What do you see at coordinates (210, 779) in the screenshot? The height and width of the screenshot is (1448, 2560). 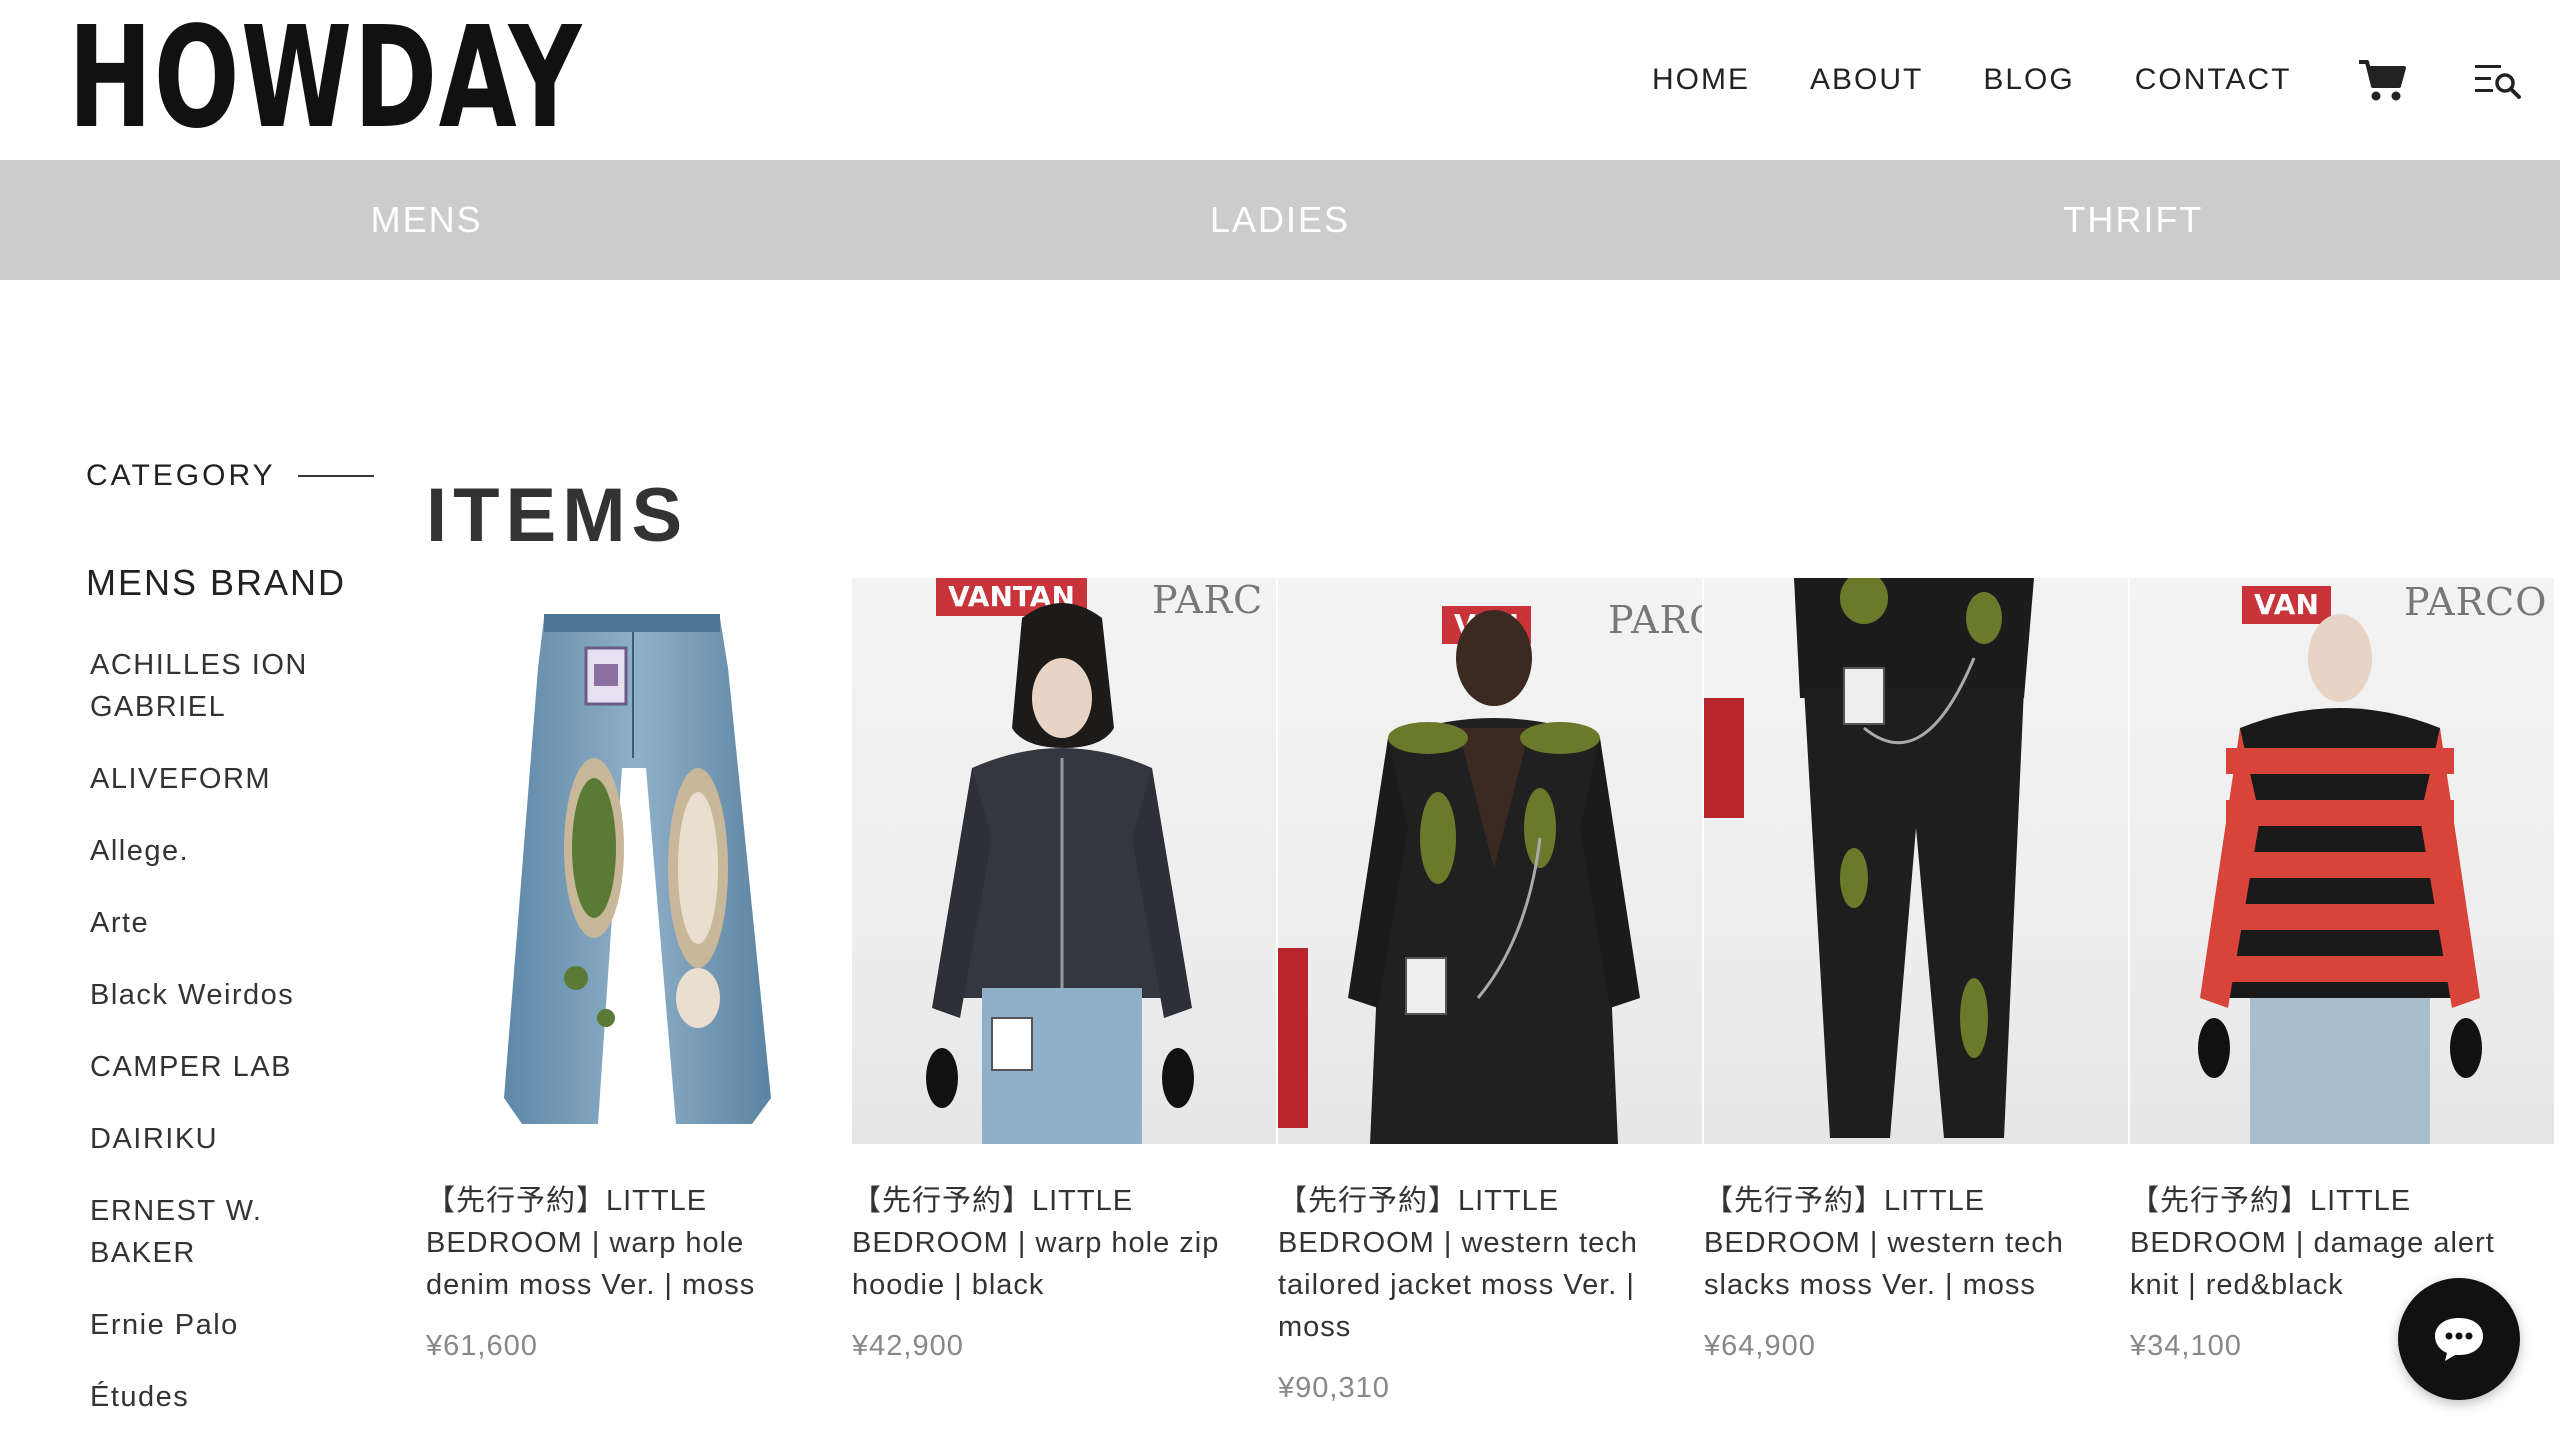 I see `brand-link: ALIVEFORM` at bounding box center [210, 779].